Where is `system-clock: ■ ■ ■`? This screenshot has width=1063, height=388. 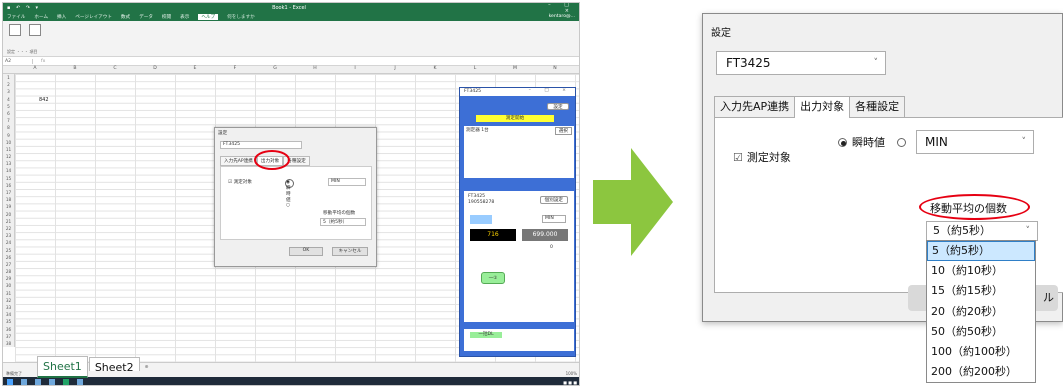 system-clock: ■ ■ ■ is located at coordinates (570, 382).